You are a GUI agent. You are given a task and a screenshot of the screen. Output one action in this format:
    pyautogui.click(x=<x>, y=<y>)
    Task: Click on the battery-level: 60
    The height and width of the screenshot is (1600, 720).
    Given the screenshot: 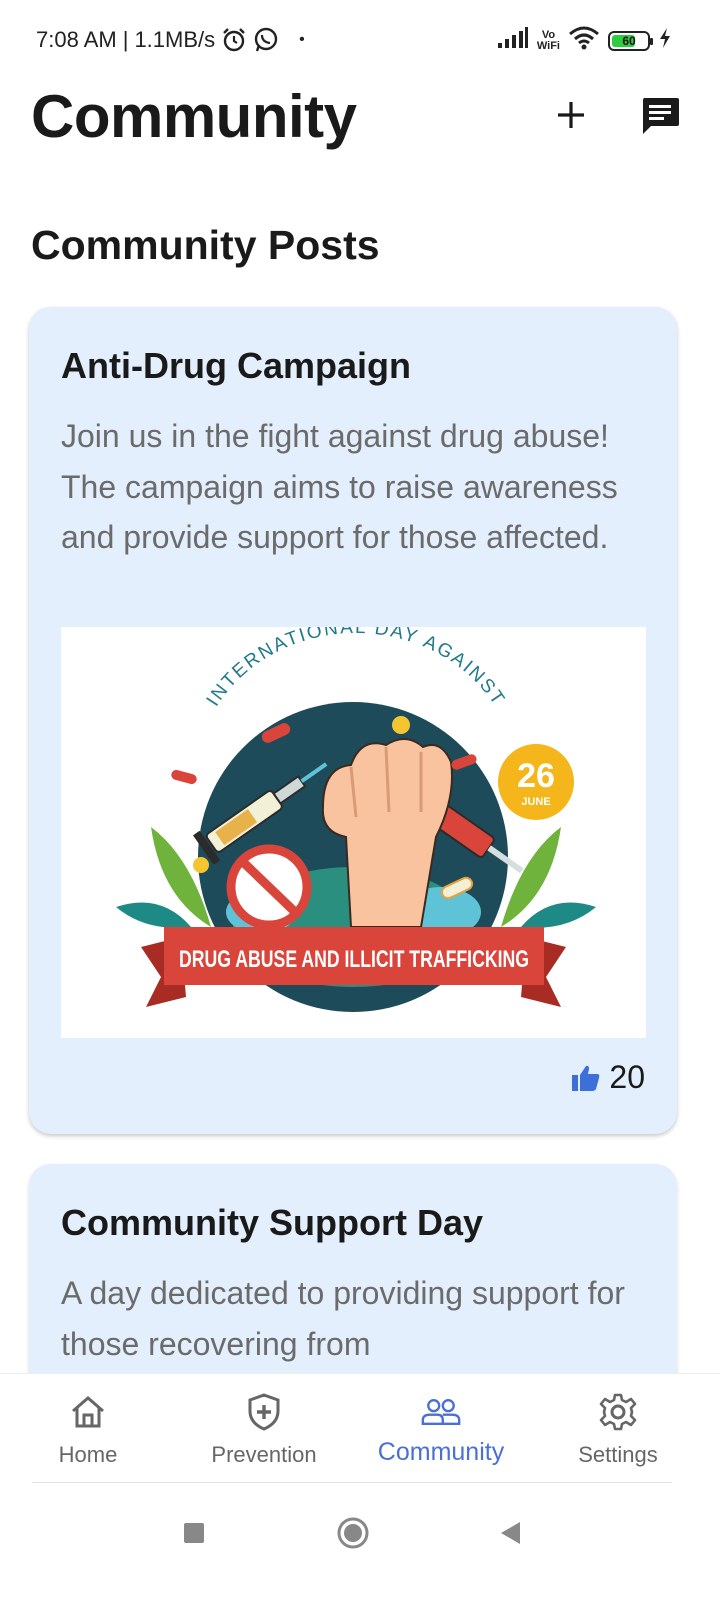 What is the action you would take?
    pyautogui.click(x=629, y=40)
    